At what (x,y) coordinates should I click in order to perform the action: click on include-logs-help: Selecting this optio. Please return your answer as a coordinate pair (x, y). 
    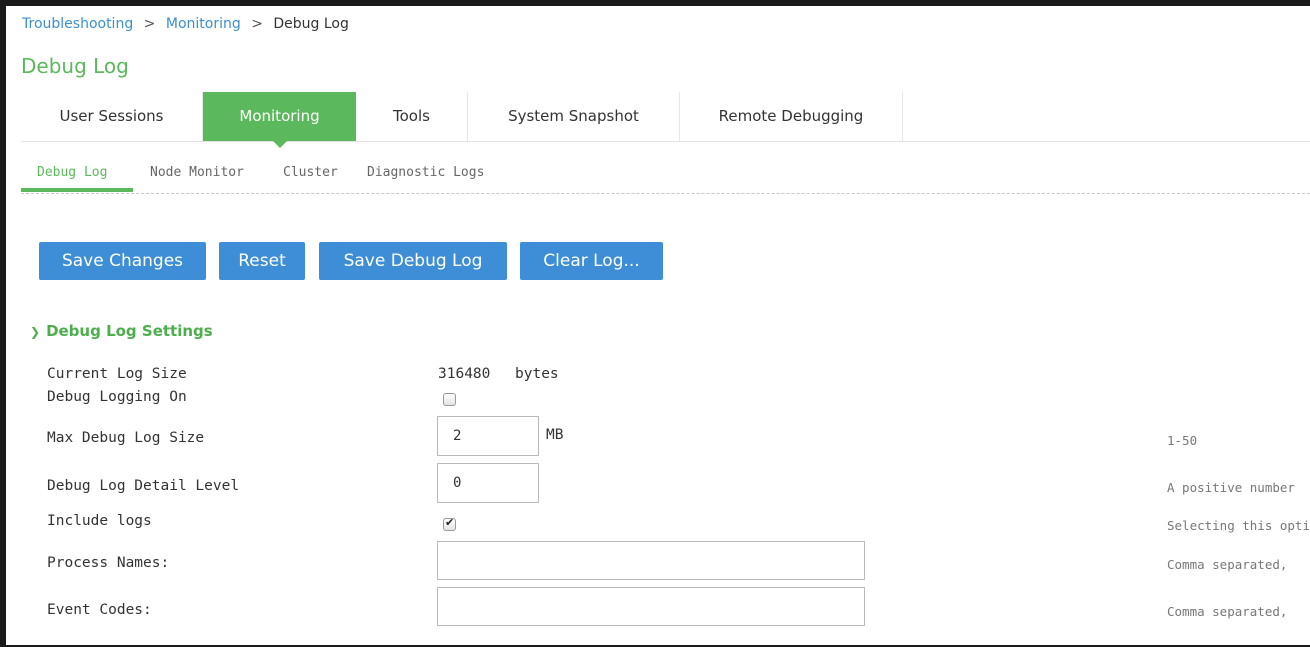
    Looking at the image, I should click on (1238, 525).